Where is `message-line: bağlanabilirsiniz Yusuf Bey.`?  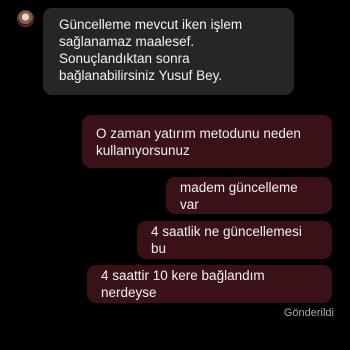
message-line: bağlanabilirsiniz Yusuf Bey. is located at coordinates (141, 75).